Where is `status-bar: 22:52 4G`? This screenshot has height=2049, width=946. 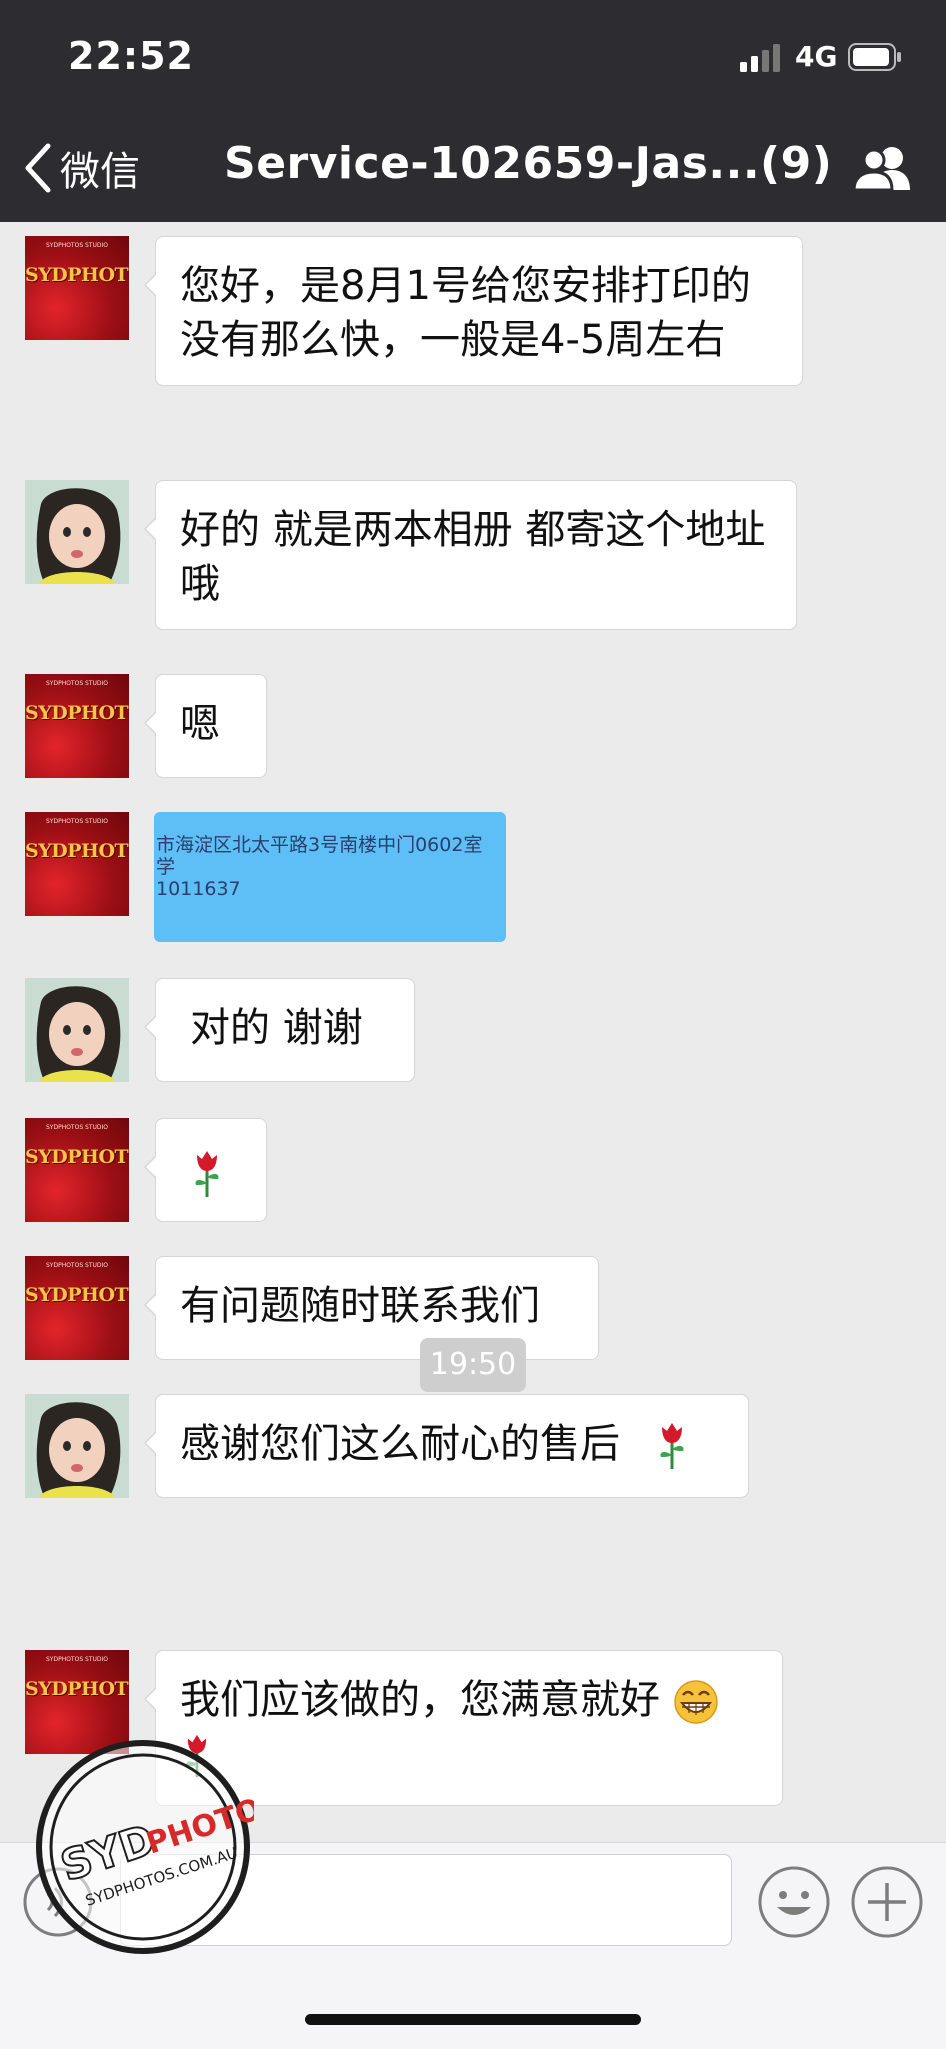
status-bar: 22:52 4G is located at coordinates (473, 55).